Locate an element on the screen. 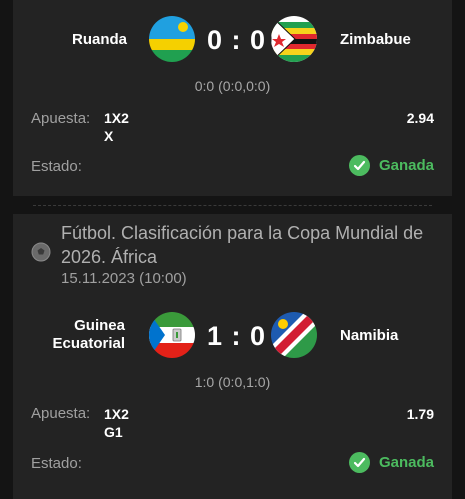 The height and width of the screenshot is (499, 465). match-datetime: 15.11.2023 (10:00) is located at coordinates (124, 278).